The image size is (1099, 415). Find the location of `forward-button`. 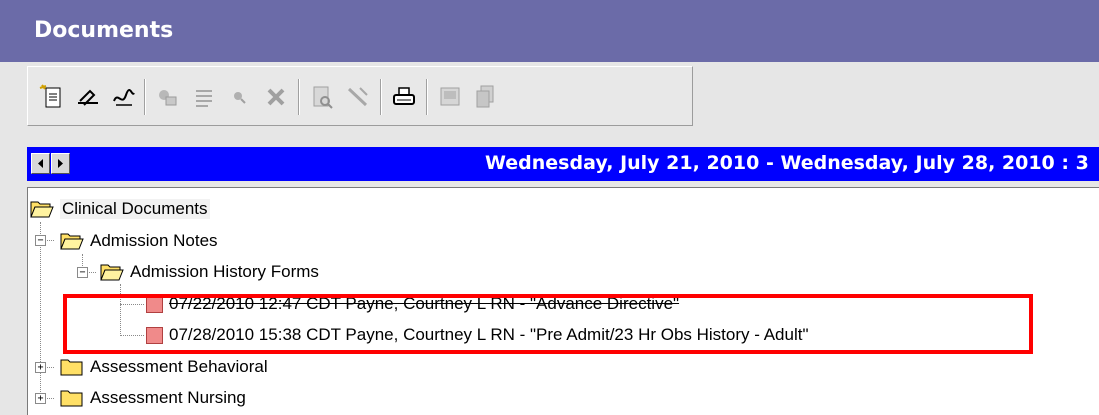

forward-button is located at coordinates (168, 97).